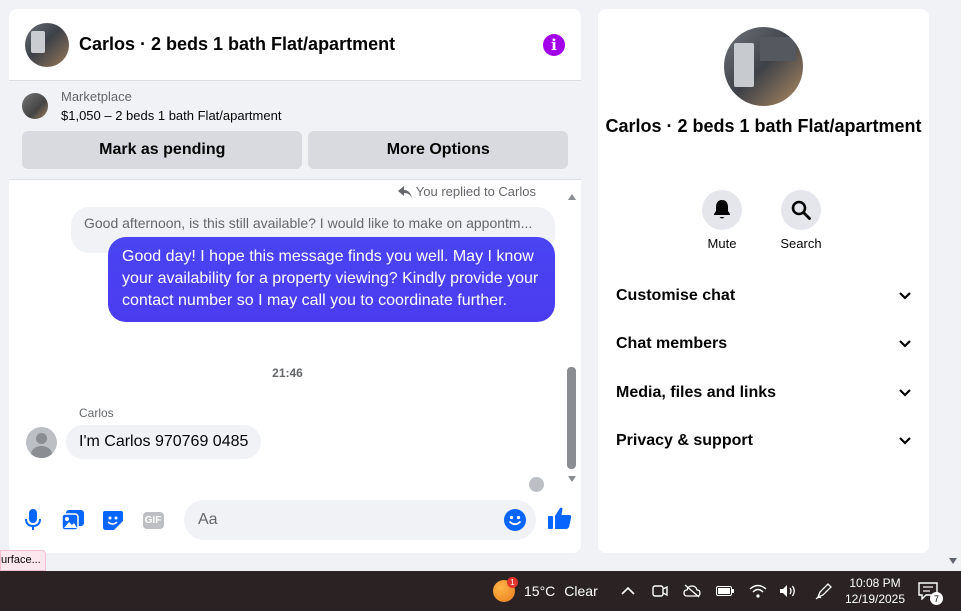 This screenshot has height=611, width=961. What do you see at coordinates (758, 591) in the screenshot?
I see `wifi-icon` at bounding box center [758, 591].